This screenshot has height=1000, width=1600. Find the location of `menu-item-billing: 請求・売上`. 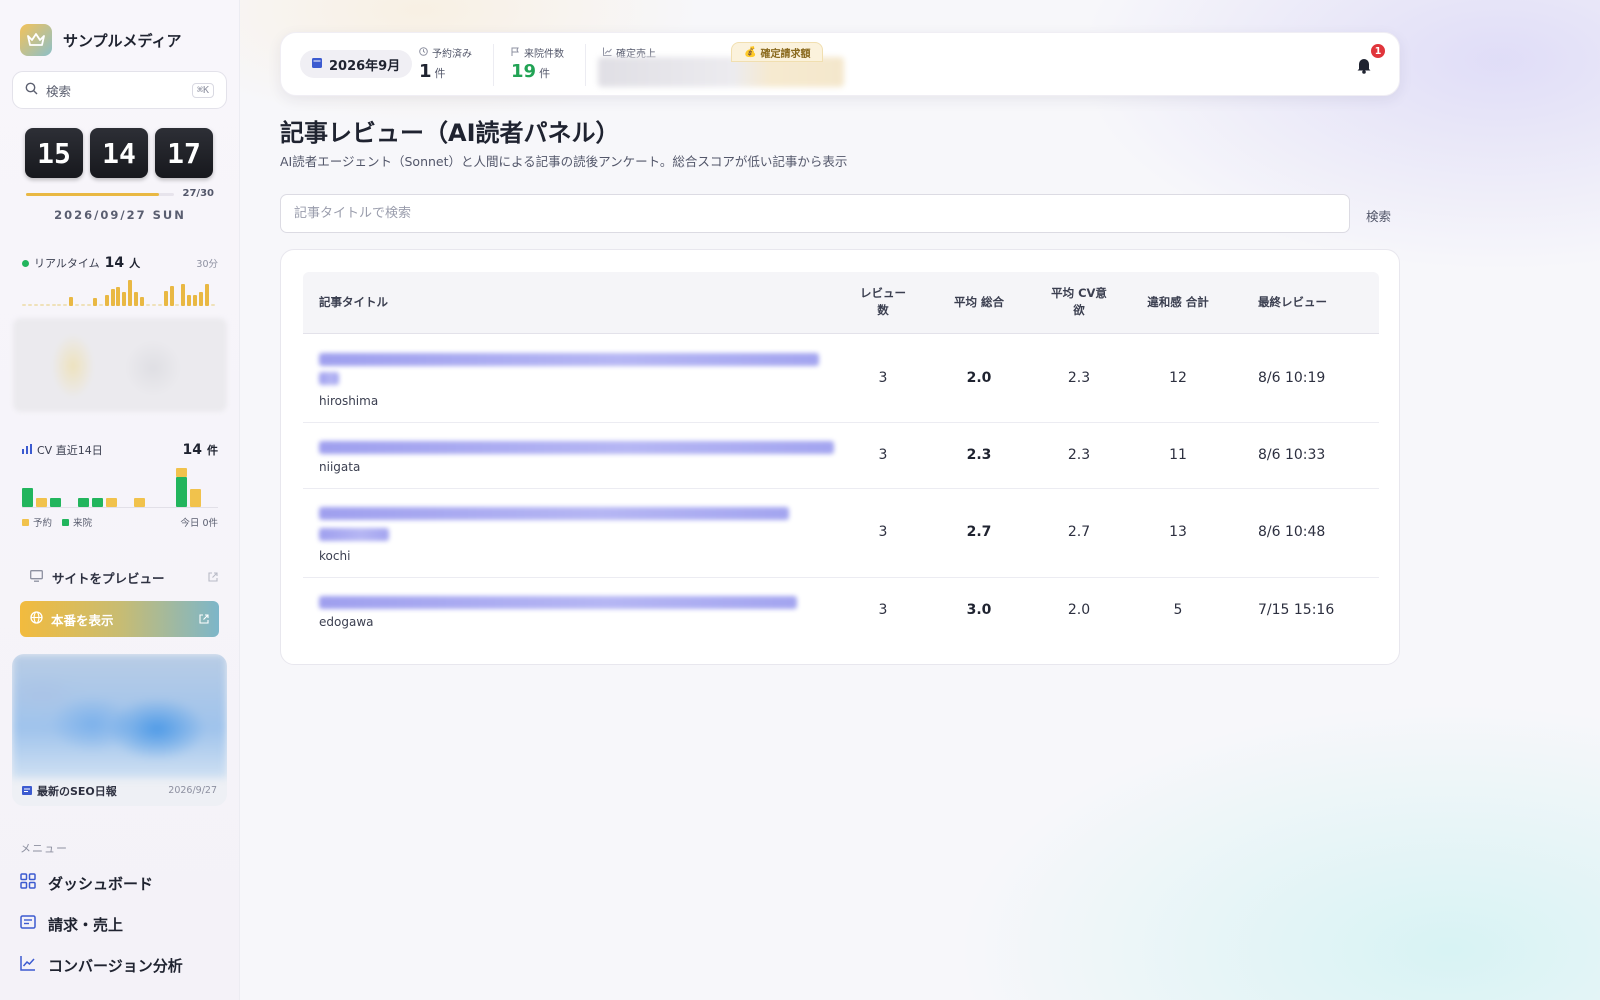

menu-item-billing: 請求・売上 is located at coordinates (120, 924).